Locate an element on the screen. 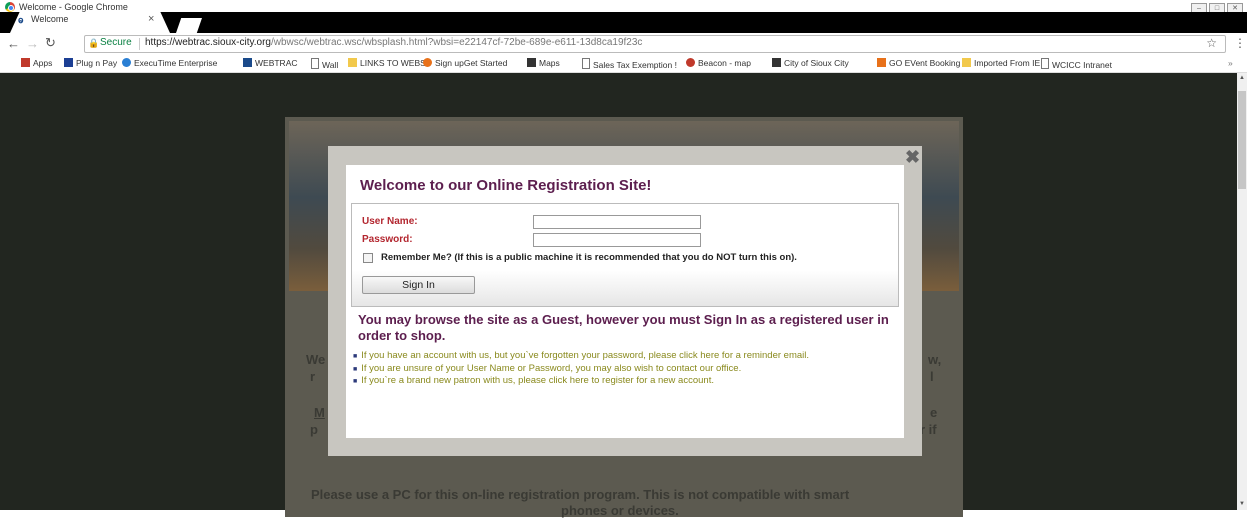  sign-in-button: Sign In is located at coordinates (418, 285).